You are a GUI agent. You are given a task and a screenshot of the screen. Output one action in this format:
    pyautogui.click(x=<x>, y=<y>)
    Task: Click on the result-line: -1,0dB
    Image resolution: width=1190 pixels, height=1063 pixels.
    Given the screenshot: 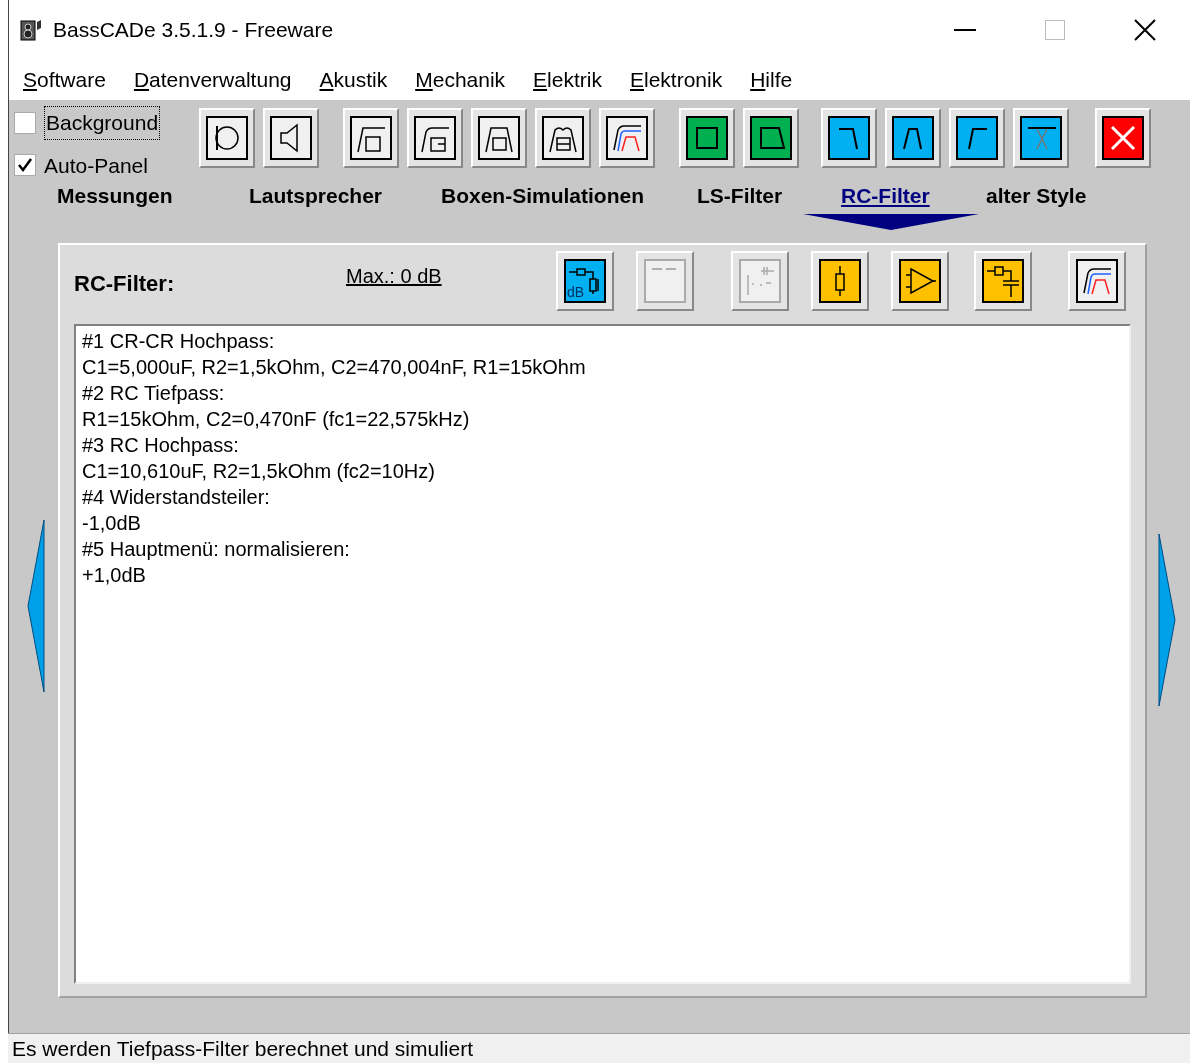 What is the action you would take?
    pyautogui.click(x=112, y=523)
    